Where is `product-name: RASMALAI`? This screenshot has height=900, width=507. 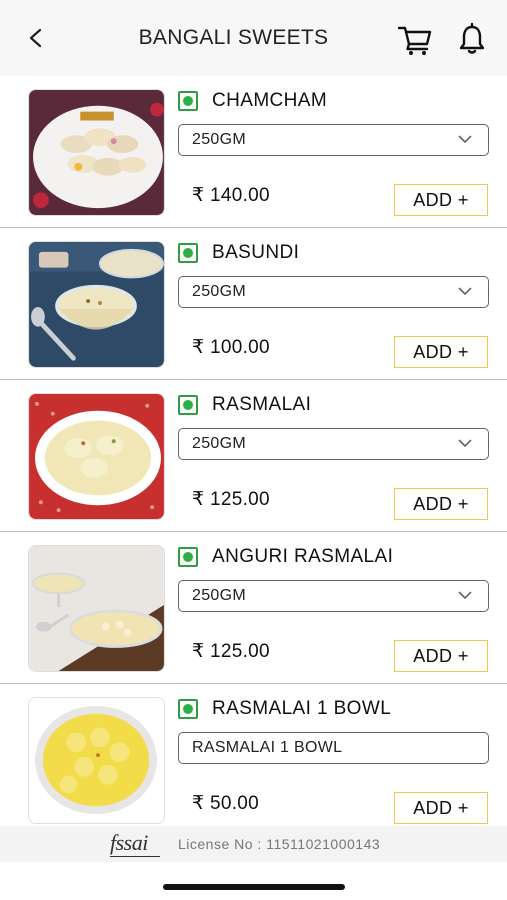
product-name: RASMALAI is located at coordinates (262, 404).